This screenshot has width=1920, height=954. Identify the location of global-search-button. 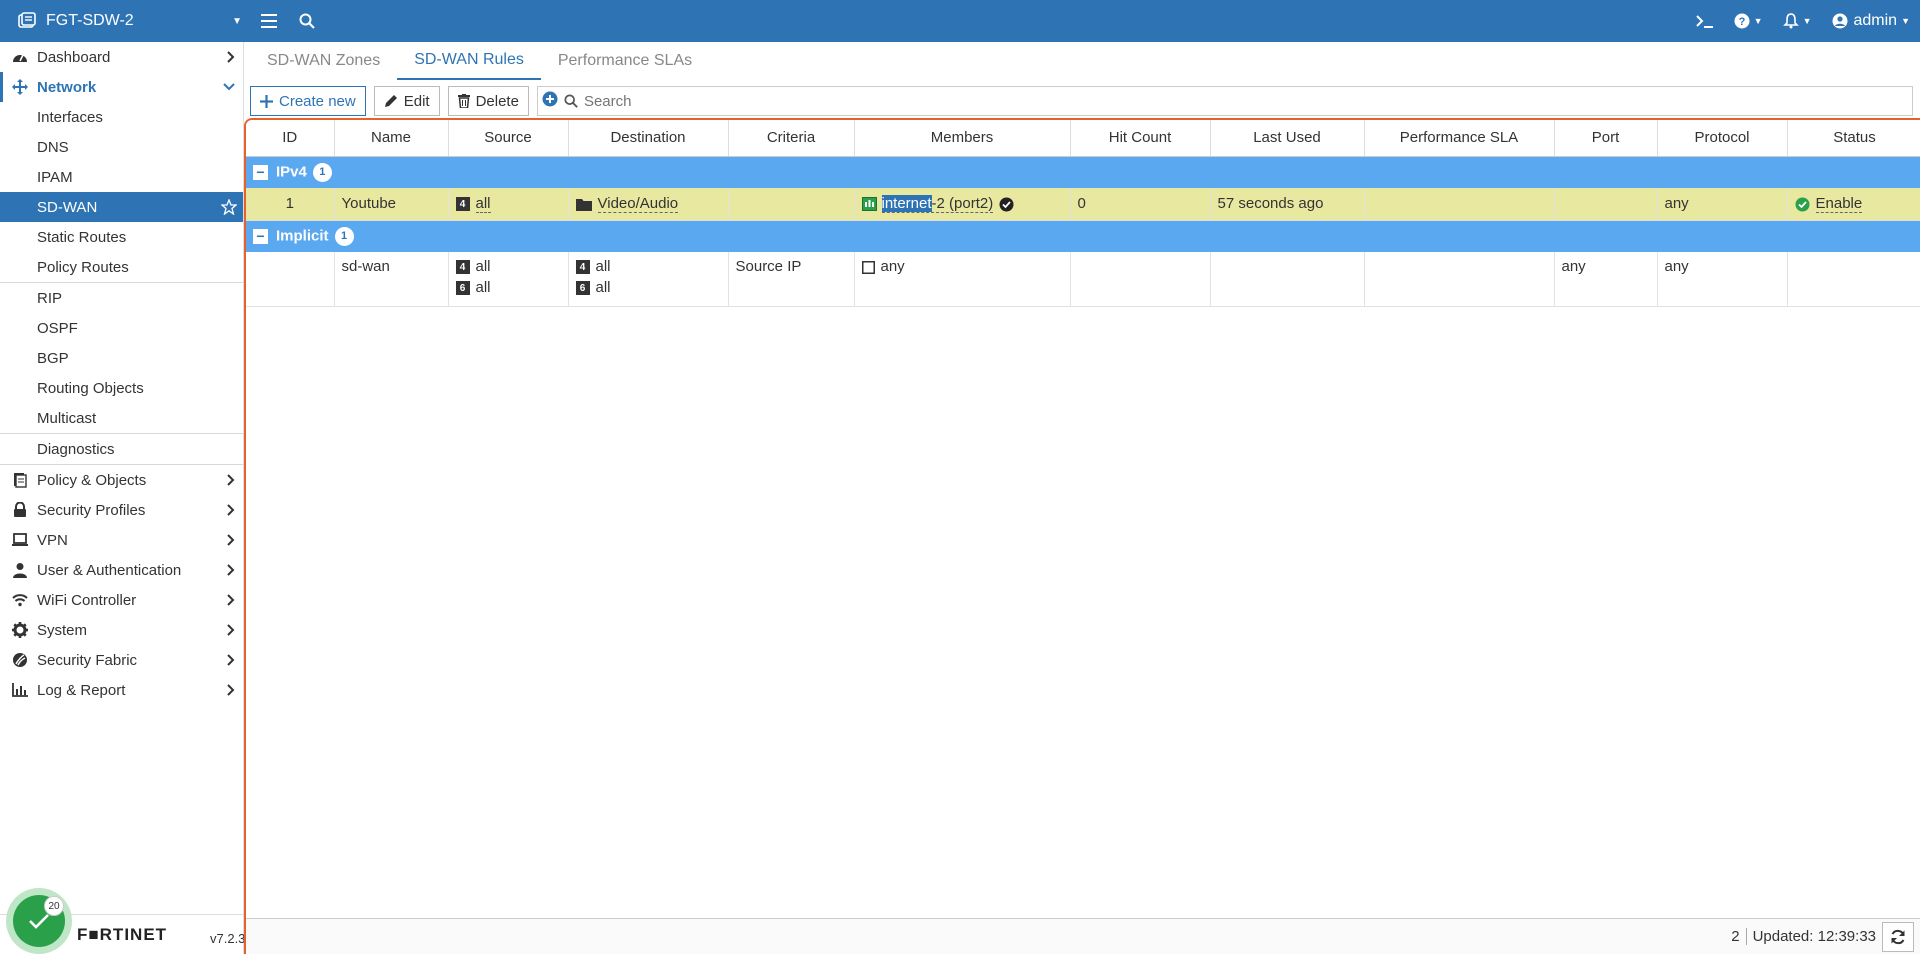
(307, 21).